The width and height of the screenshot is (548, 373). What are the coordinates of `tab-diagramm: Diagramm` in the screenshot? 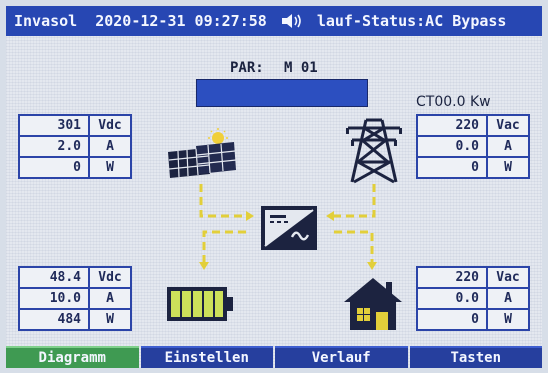 It's located at (72, 357).